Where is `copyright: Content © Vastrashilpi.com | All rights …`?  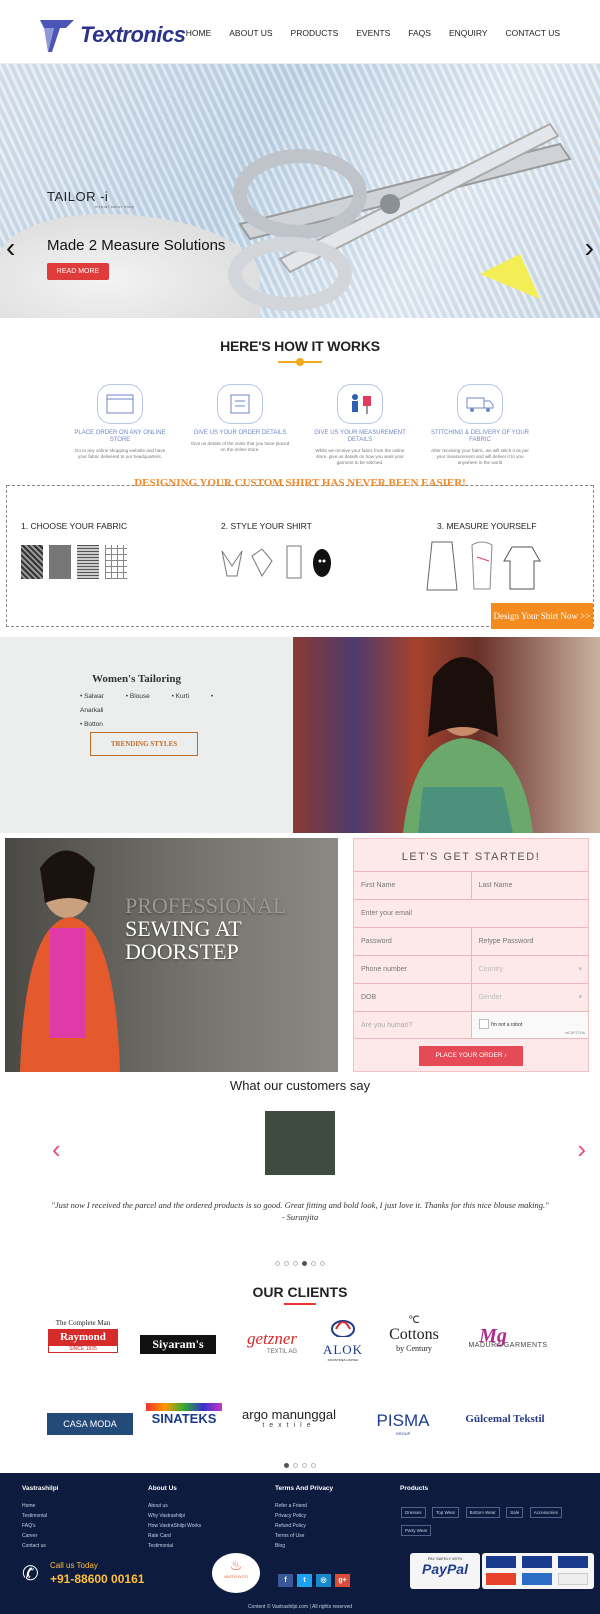
copyright: Content © Vastrashilpi.com | All rights … is located at coordinates (300, 1607).